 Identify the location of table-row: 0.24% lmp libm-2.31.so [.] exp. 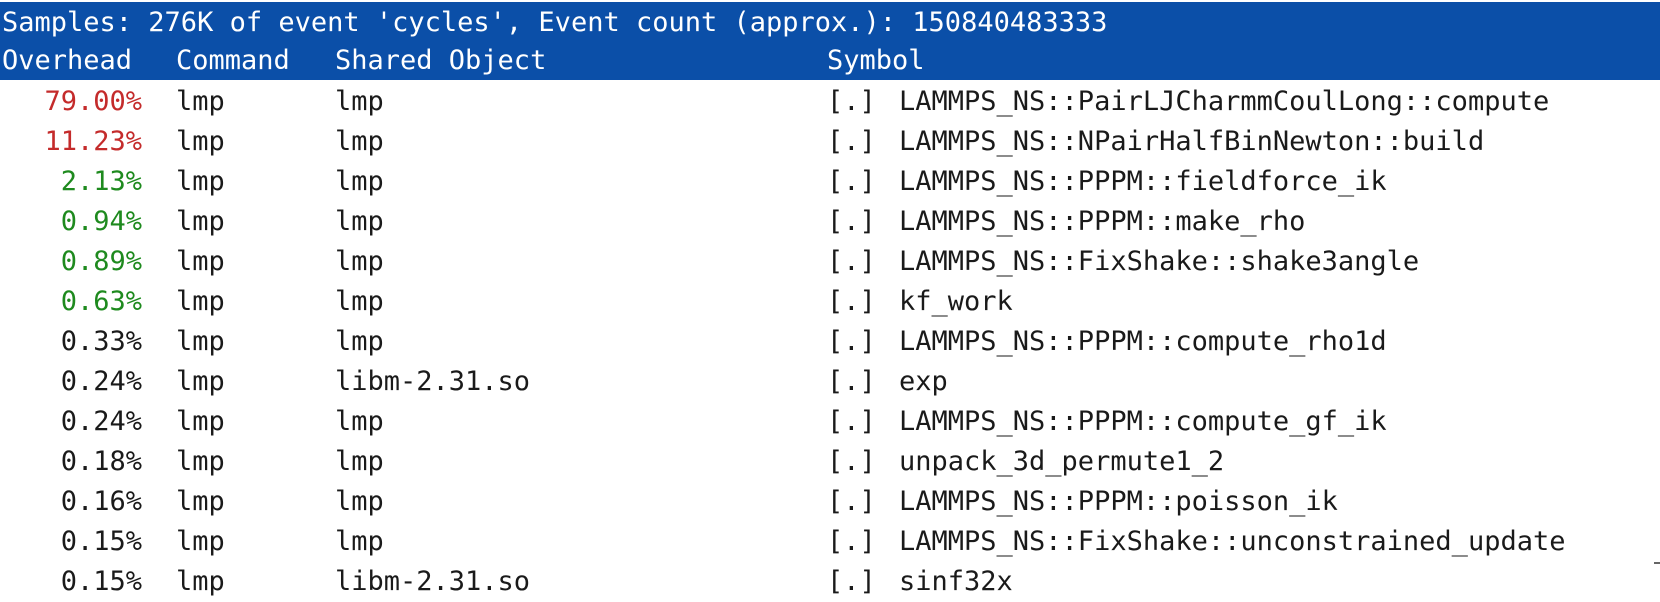
(830, 382).